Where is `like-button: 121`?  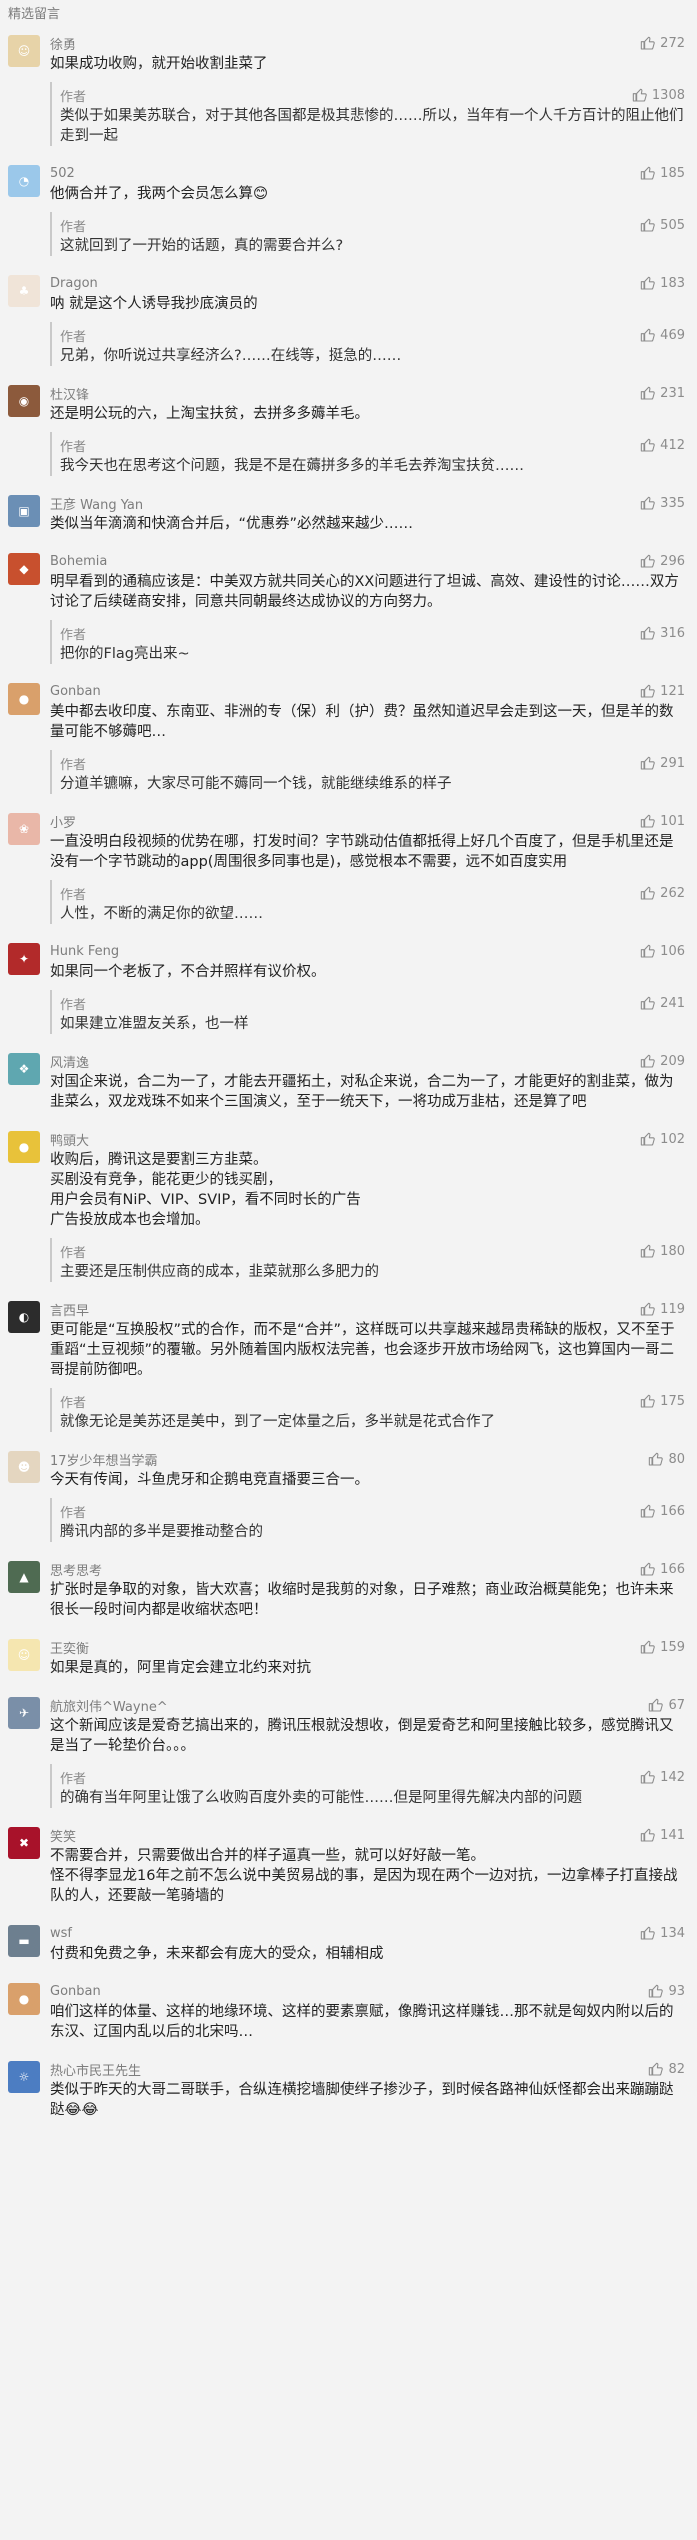
like-button: 121 is located at coordinates (662, 691).